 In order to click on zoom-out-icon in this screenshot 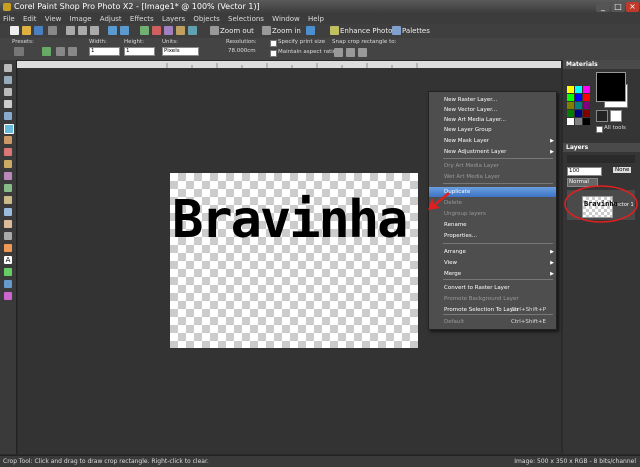, I will do `click(214, 30)`.